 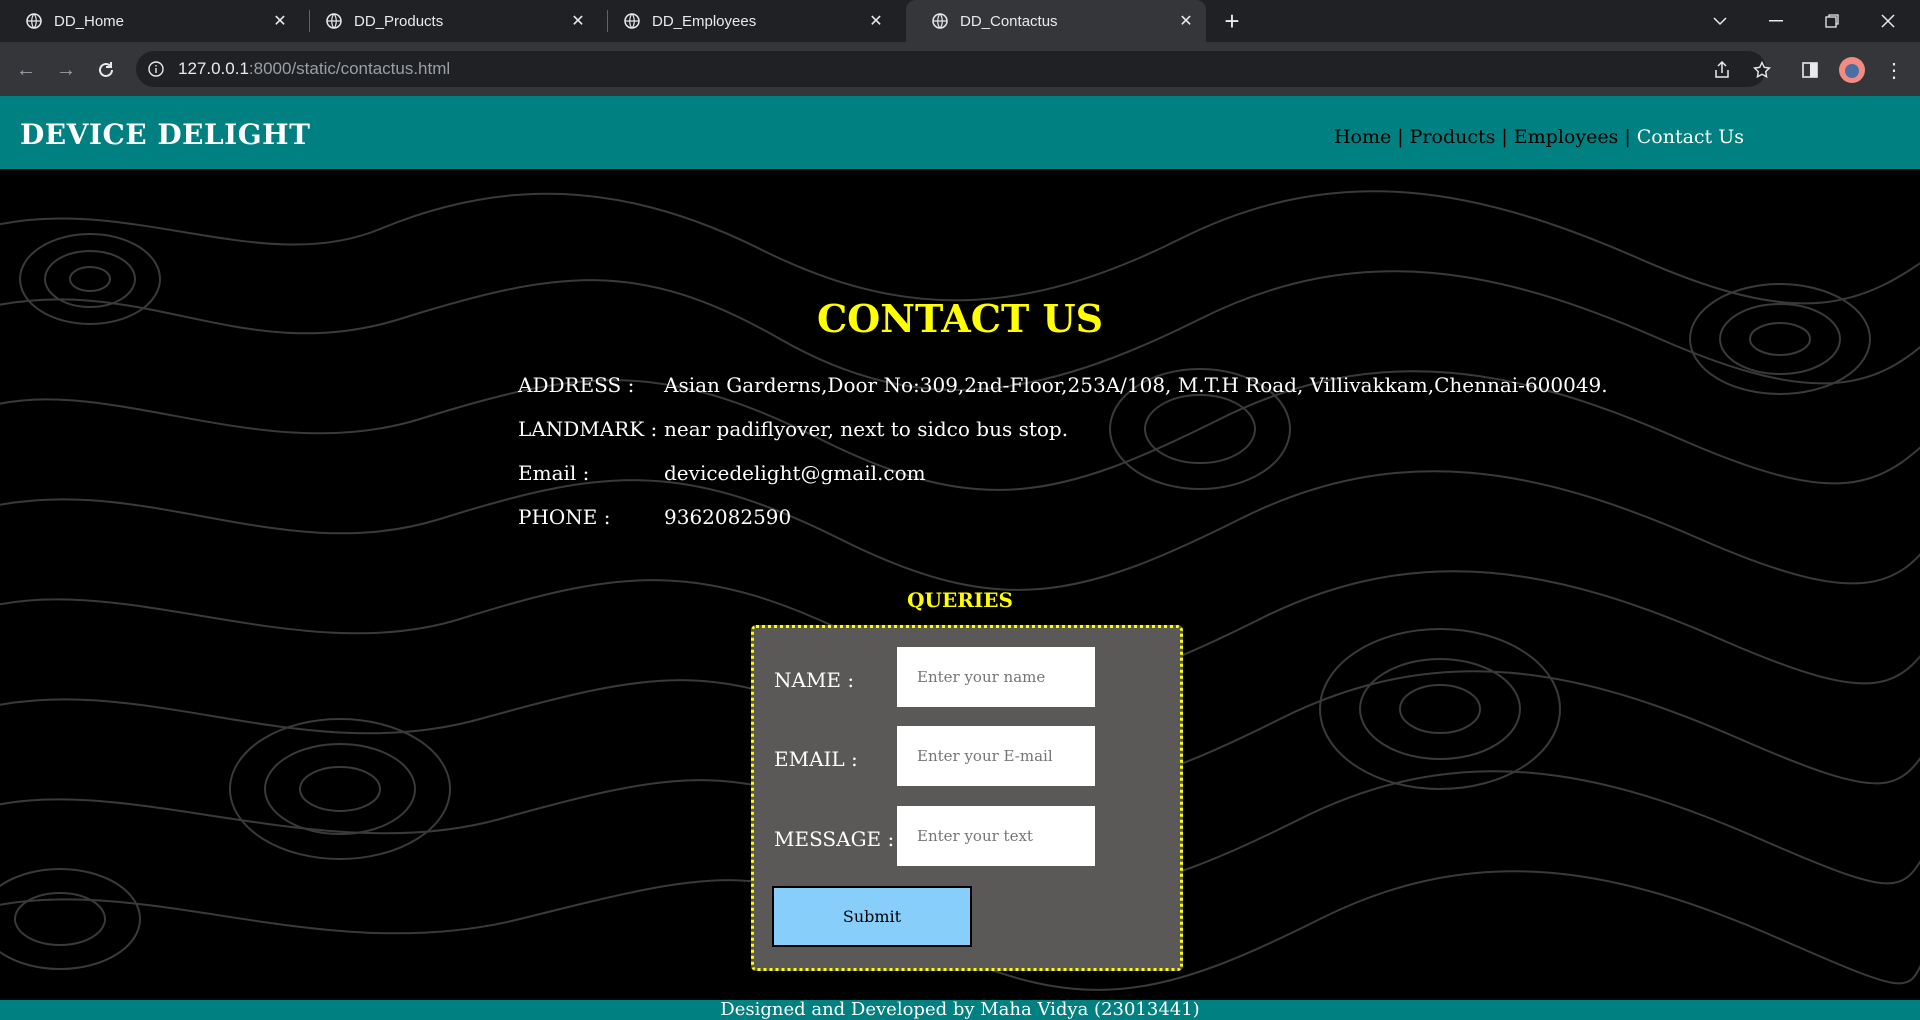 What do you see at coordinates (872, 916) in the screenshot?
I see `submit-button: Submit` at bounding box center [872, 916].